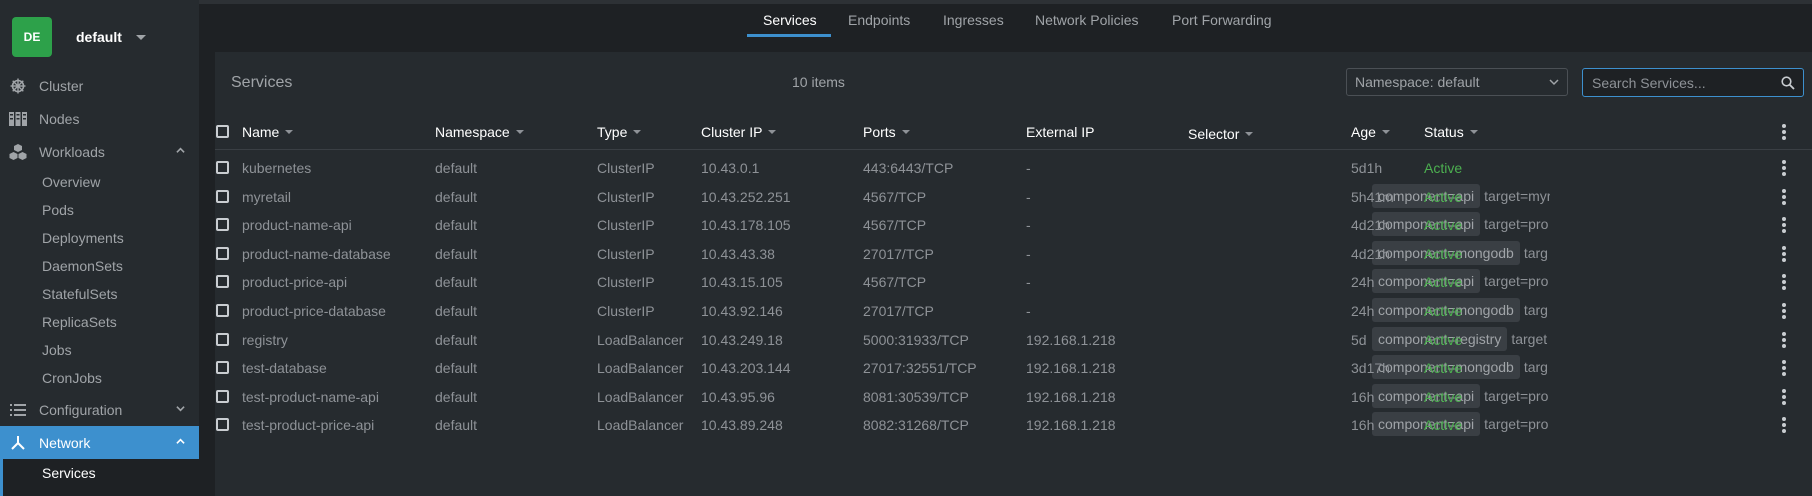  Describe the element at coordinates (72, 378) in the screenshot. I see `sidebar-subitem-cronjobs: CronJobs` at that location.